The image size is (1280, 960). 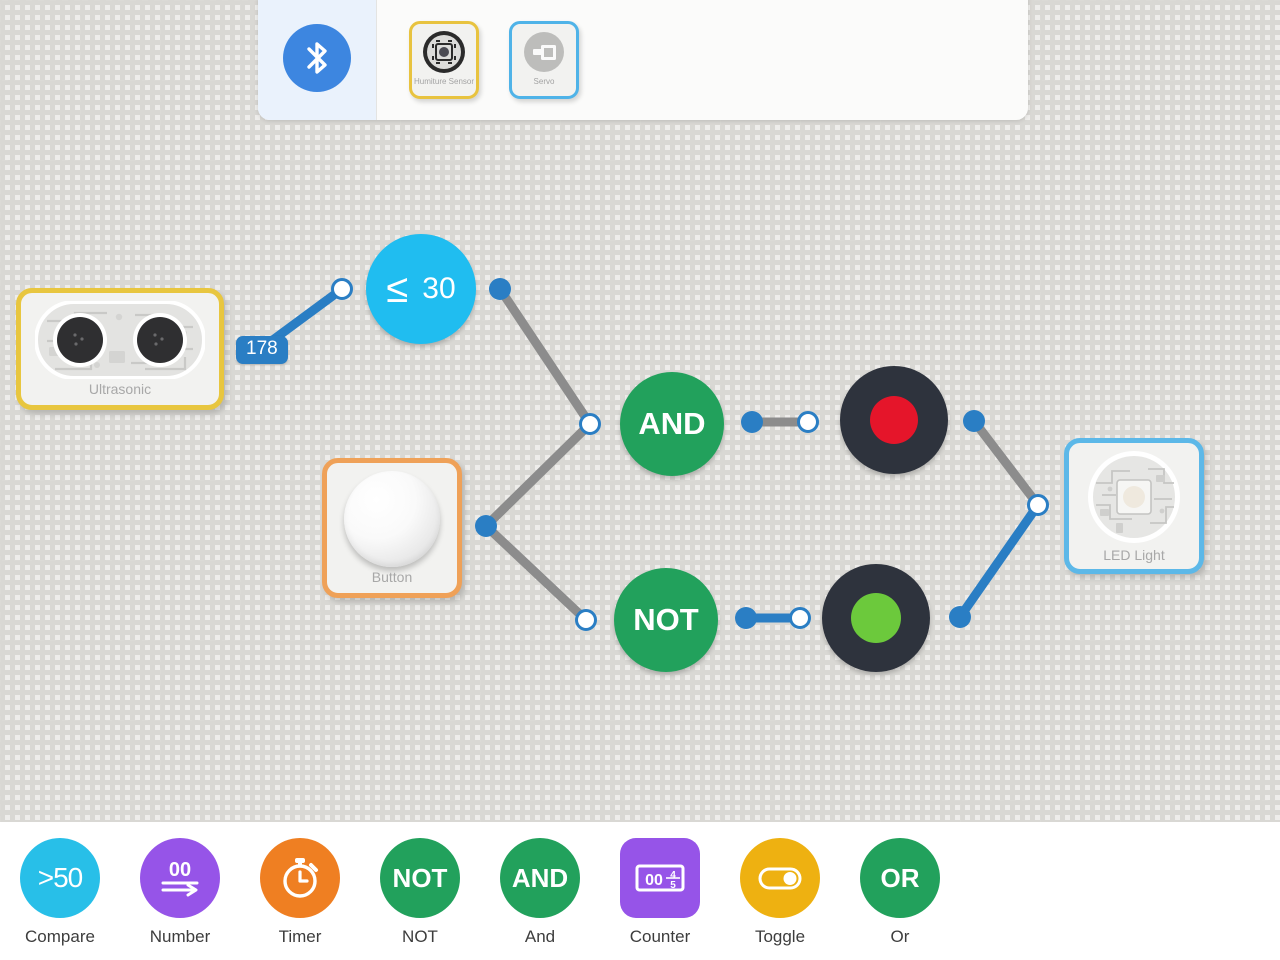 What do you see at coordinates (752, 422) in the screenshot?
I see `port-and-output` at bounding box center [752, 422].